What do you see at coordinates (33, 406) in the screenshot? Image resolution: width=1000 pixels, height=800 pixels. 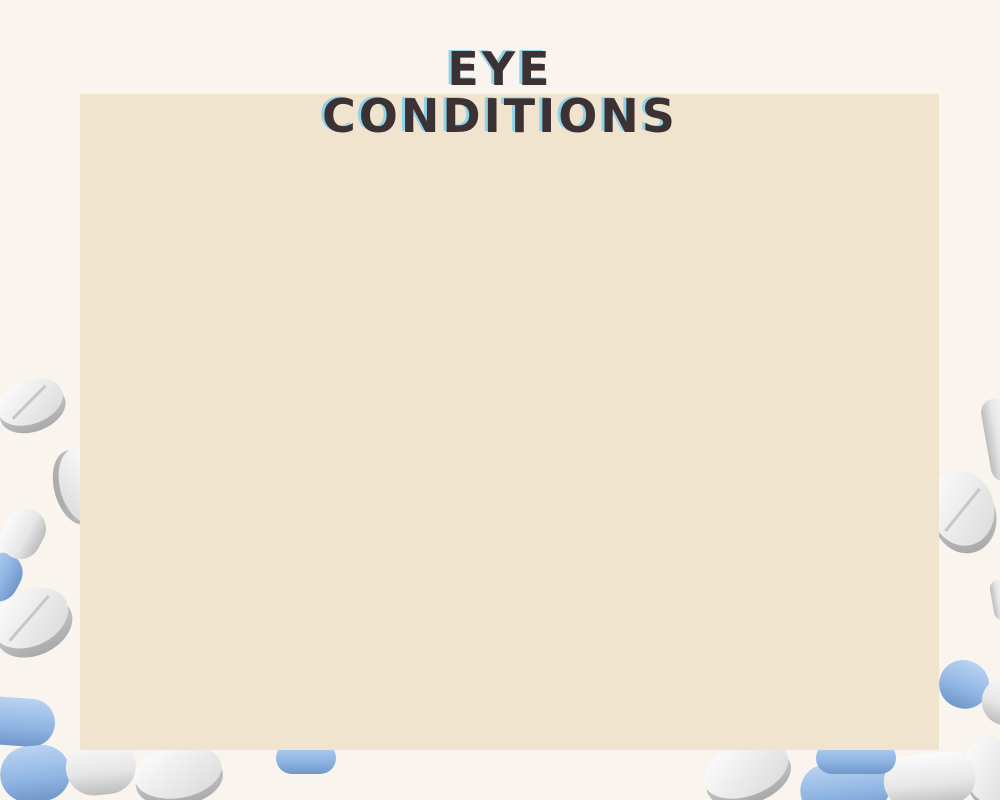 I see `tablet-icon` at bounding box center [33, 406].